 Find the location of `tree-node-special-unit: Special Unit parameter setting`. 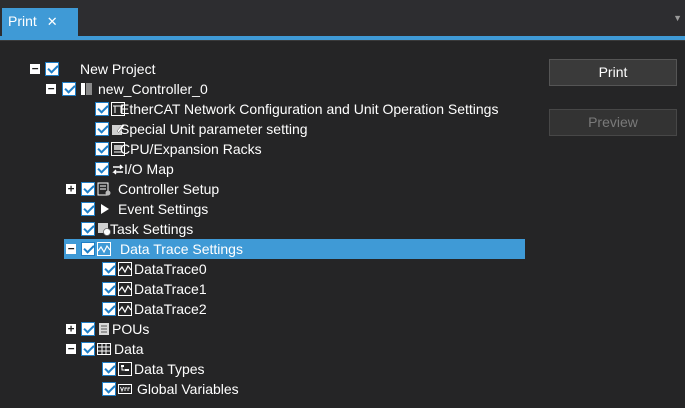

tree-node-special-unit: Special Unit parameter setting is located at coordinates (165, 129).